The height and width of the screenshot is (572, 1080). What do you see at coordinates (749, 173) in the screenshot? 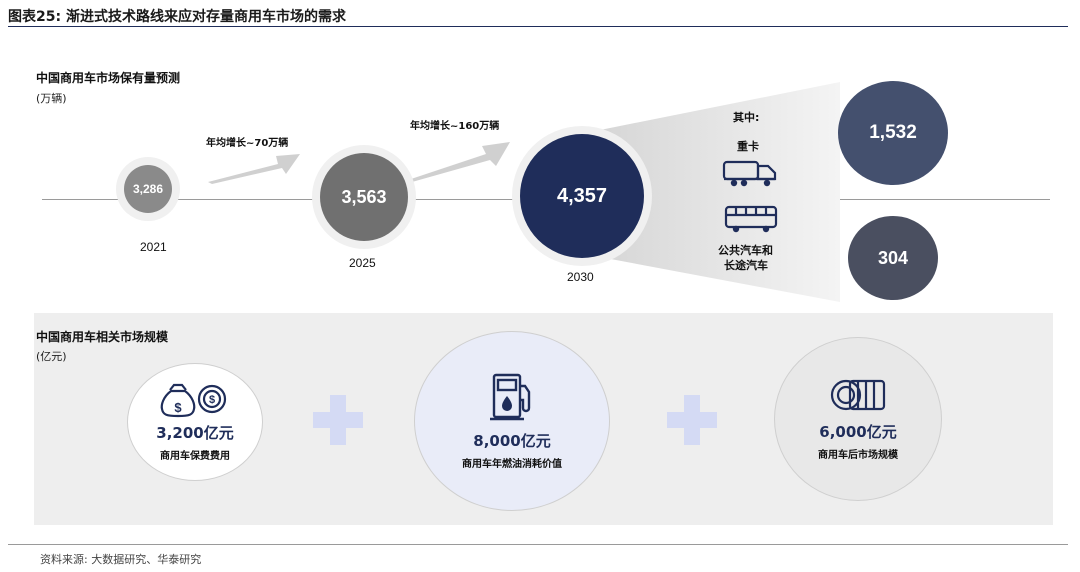
I see `truck-icon` at bounding box center [749, 173].